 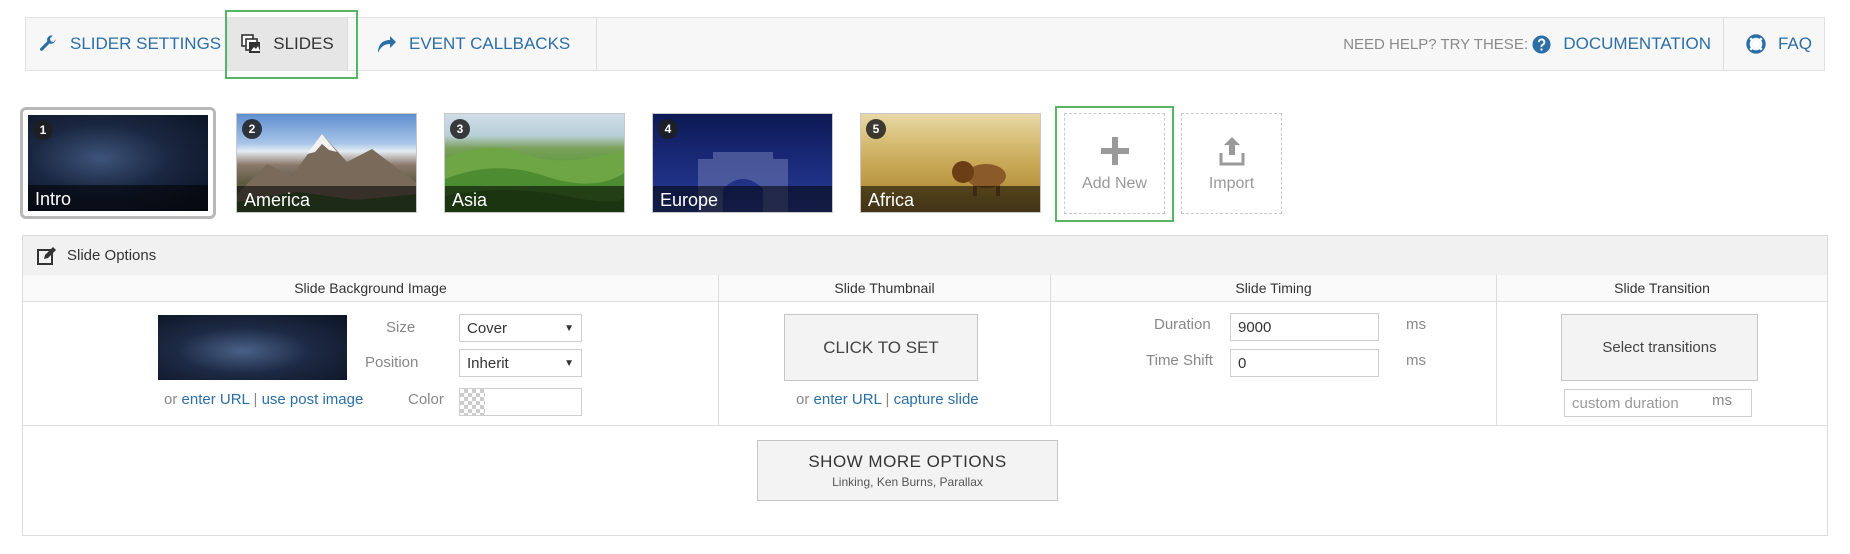 I want to click on slide-number: 3, so click(x=460, y=129).